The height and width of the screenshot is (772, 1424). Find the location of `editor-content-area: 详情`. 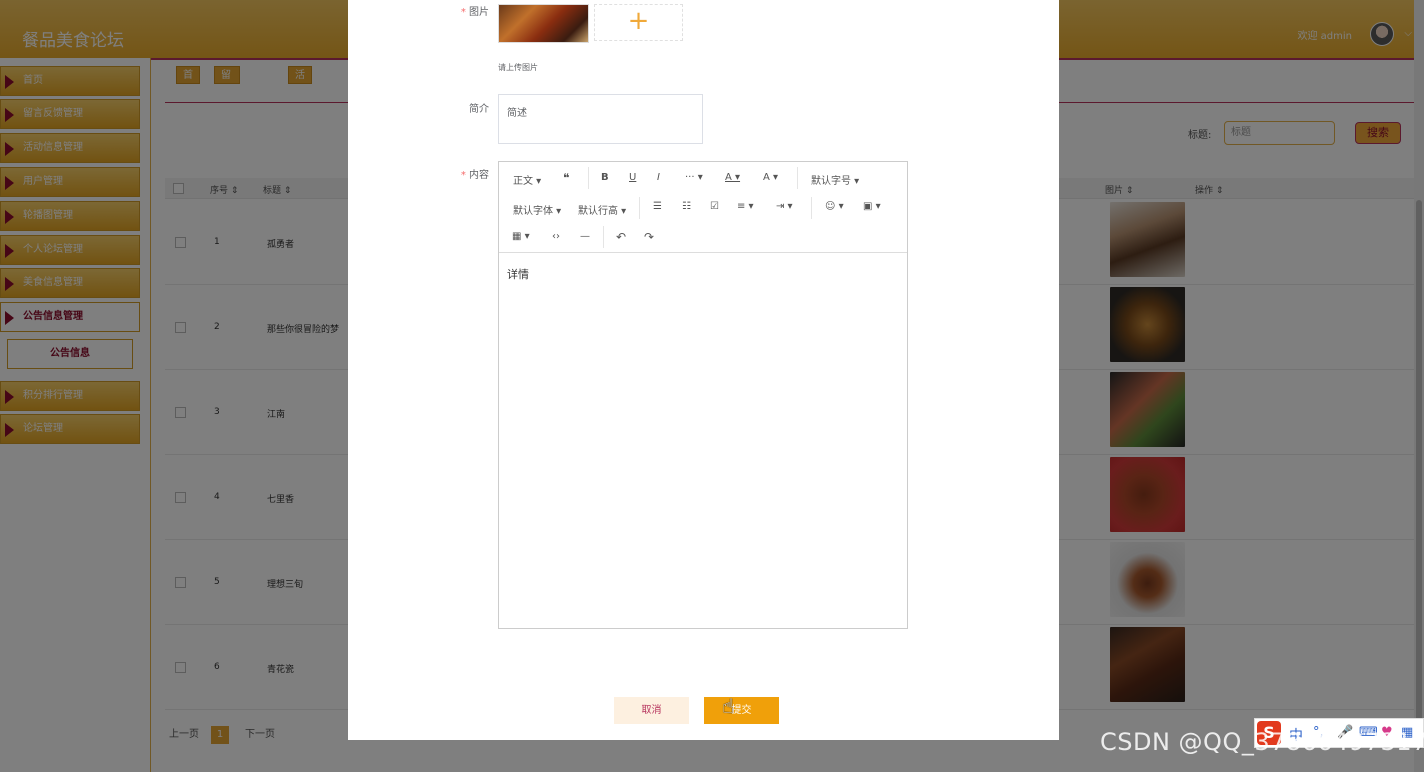

editor-content-area: 详情 is located at coordinates (518, 274).